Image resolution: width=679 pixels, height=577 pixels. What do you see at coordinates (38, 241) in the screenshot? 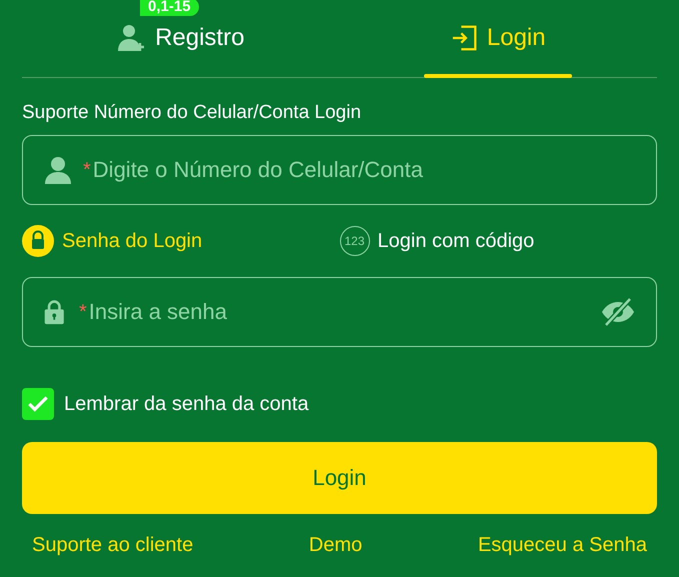
I see `lock-icon` at bounding box center [38, 241].